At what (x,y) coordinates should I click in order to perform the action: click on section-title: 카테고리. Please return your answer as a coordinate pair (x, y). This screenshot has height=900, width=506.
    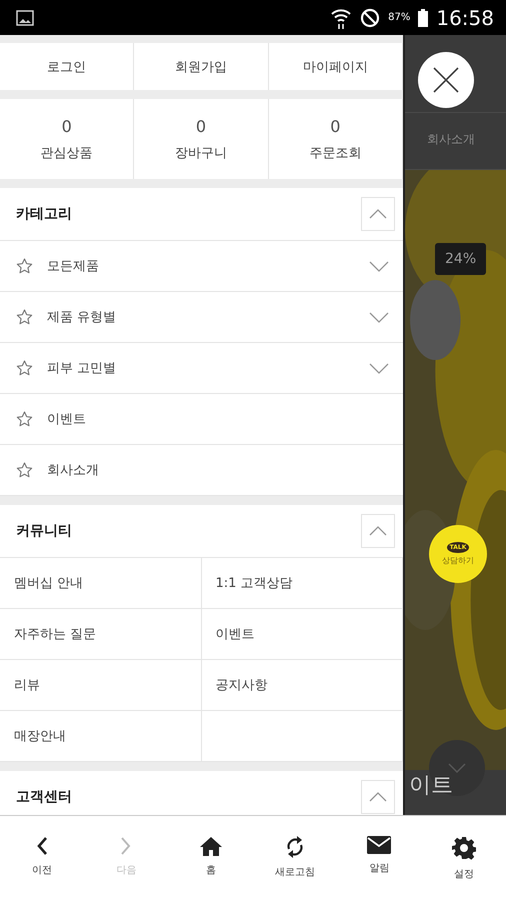
    Looking at the image, I should click on (44, 214).